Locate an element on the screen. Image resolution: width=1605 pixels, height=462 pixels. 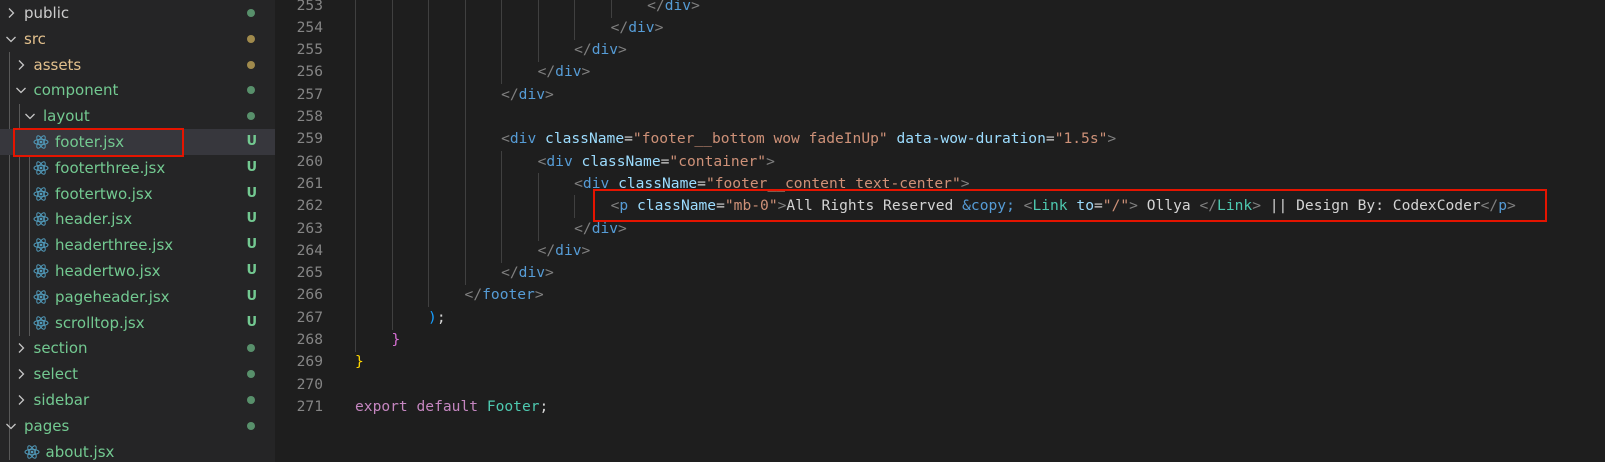
code-line: 271 export default Footer; is located at coordinates (940, 407).